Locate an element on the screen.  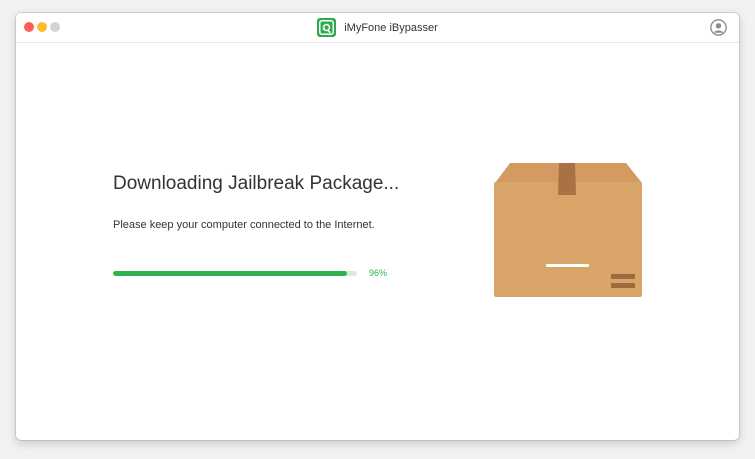
cardboard-box-icon is located at coordinates (568, 230).